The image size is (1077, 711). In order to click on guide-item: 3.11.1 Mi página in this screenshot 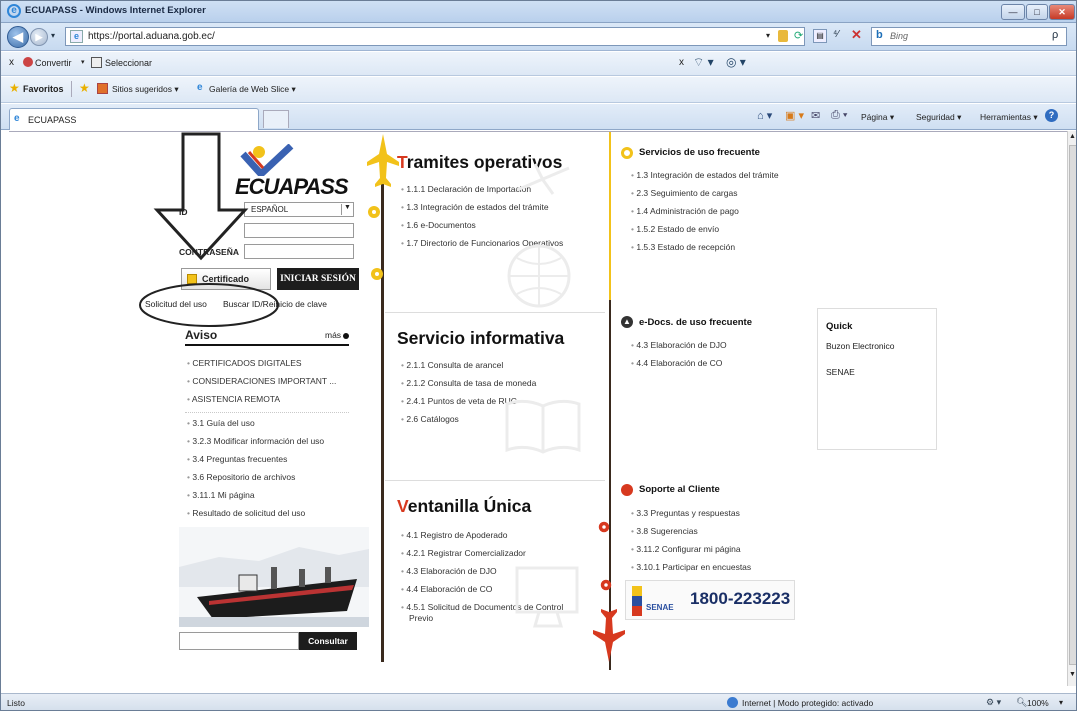, I will do `click(220, 495)`.